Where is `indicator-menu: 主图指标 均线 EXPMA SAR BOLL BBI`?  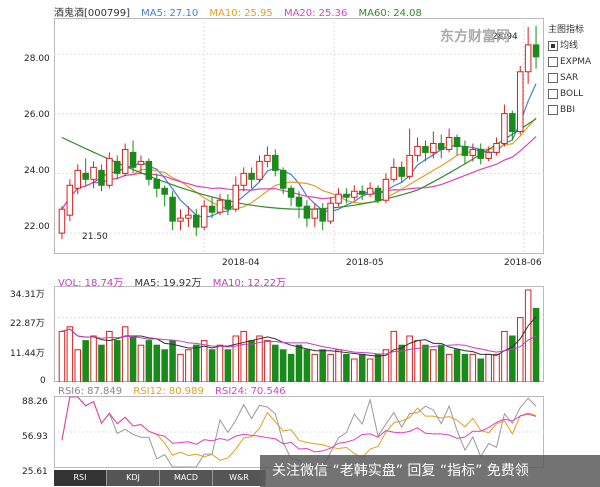
indicator-menu: 主图指标 均线 EXPMA SAR BOLL BBI is located at coordinates (573, 70).